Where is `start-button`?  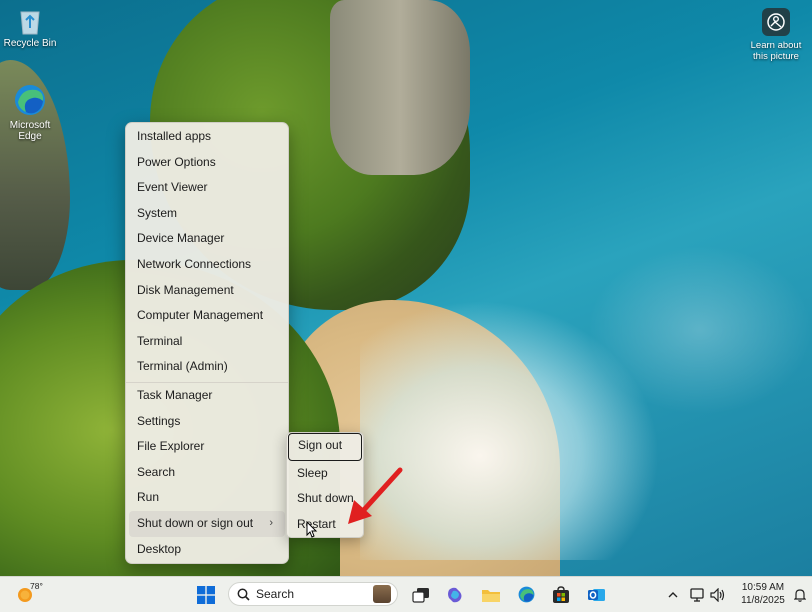 start-button is located at coordinates (206, 594).